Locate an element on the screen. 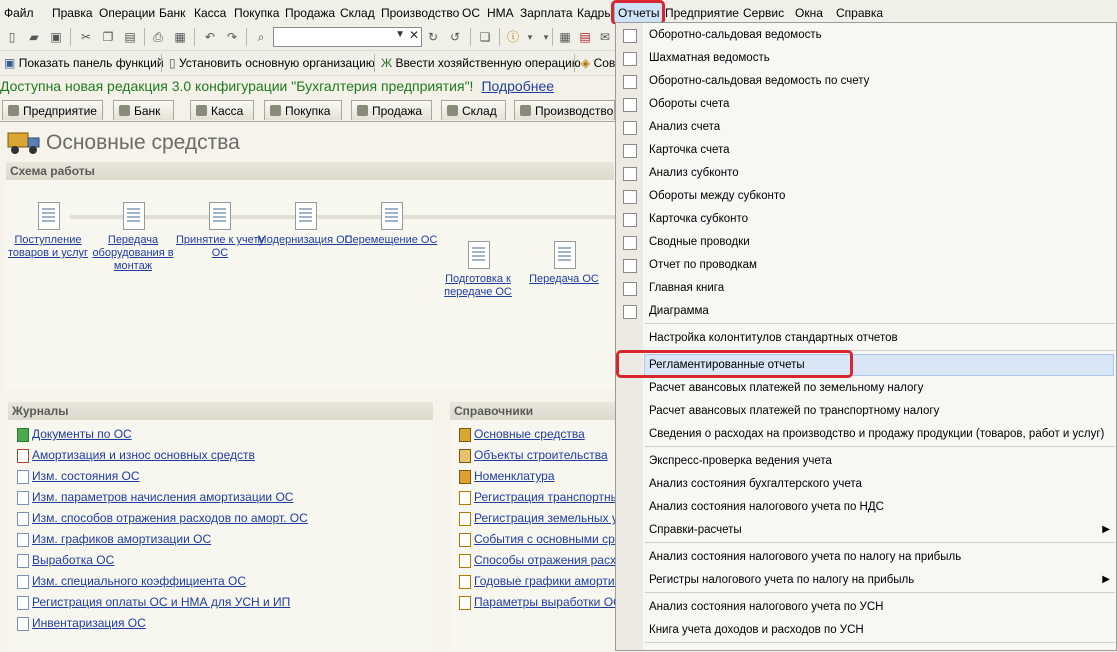 The image size is (1117, 652). menu-item-account-turnover: Обороты счета is located at coordinates (689, 104).